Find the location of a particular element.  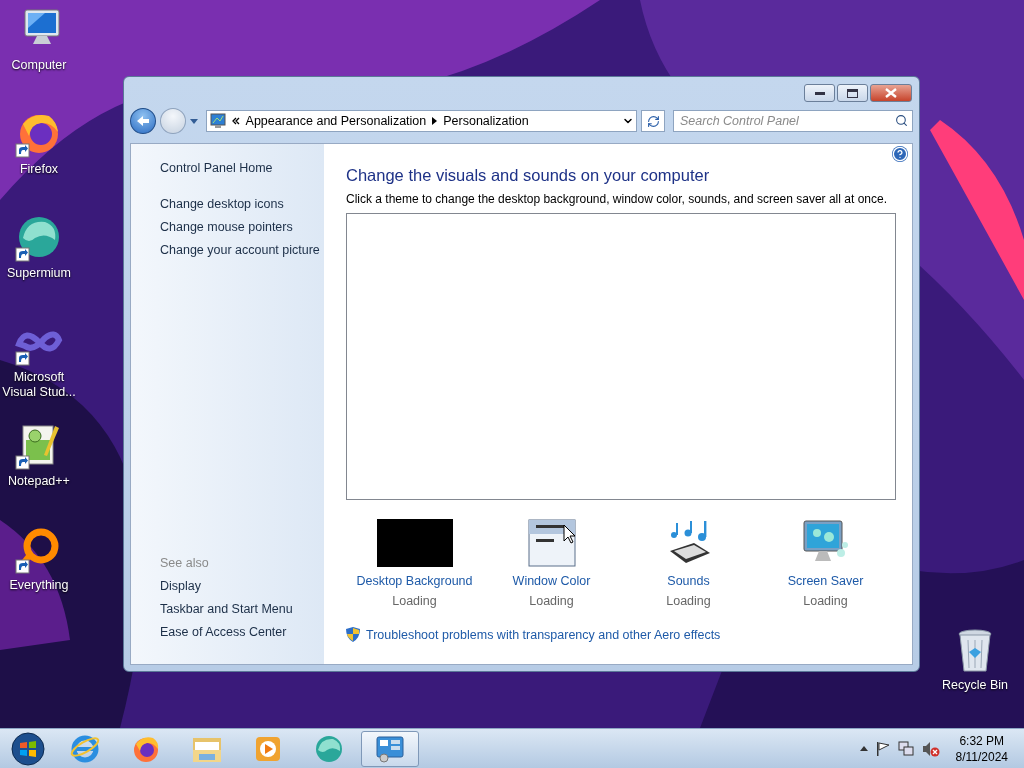

caret-up-icon is located at coordinates (863, 748).